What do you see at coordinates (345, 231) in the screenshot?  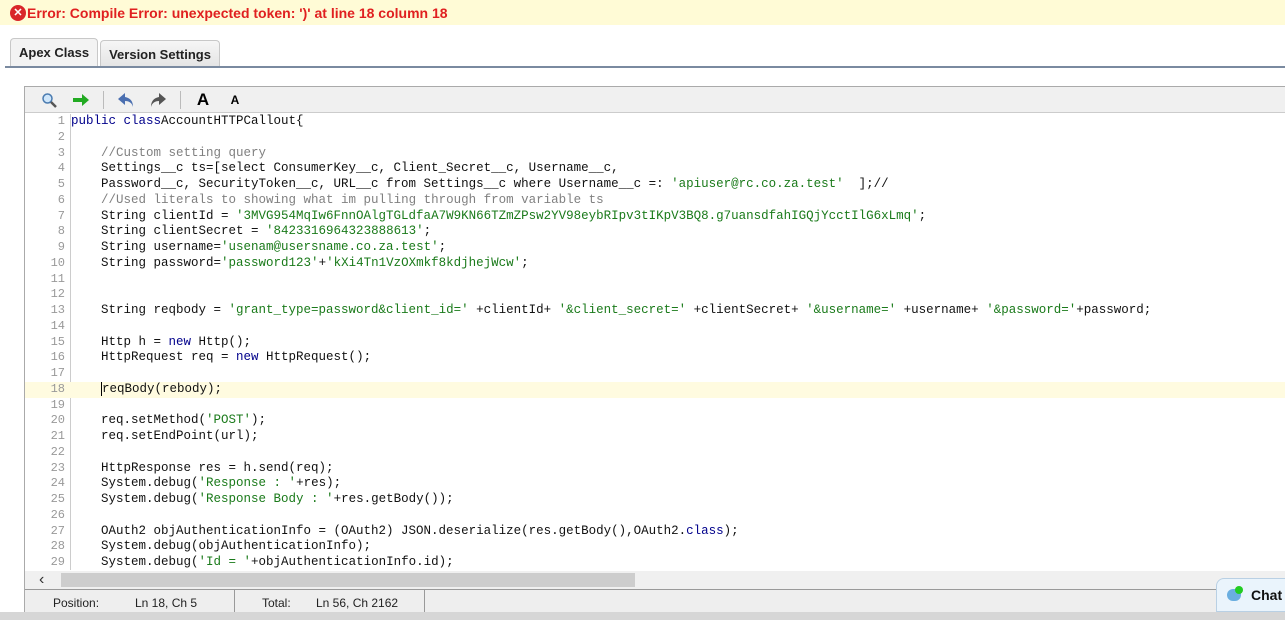 I see `code-token: '8423316964323888613'` at bounding box center [345, 231].